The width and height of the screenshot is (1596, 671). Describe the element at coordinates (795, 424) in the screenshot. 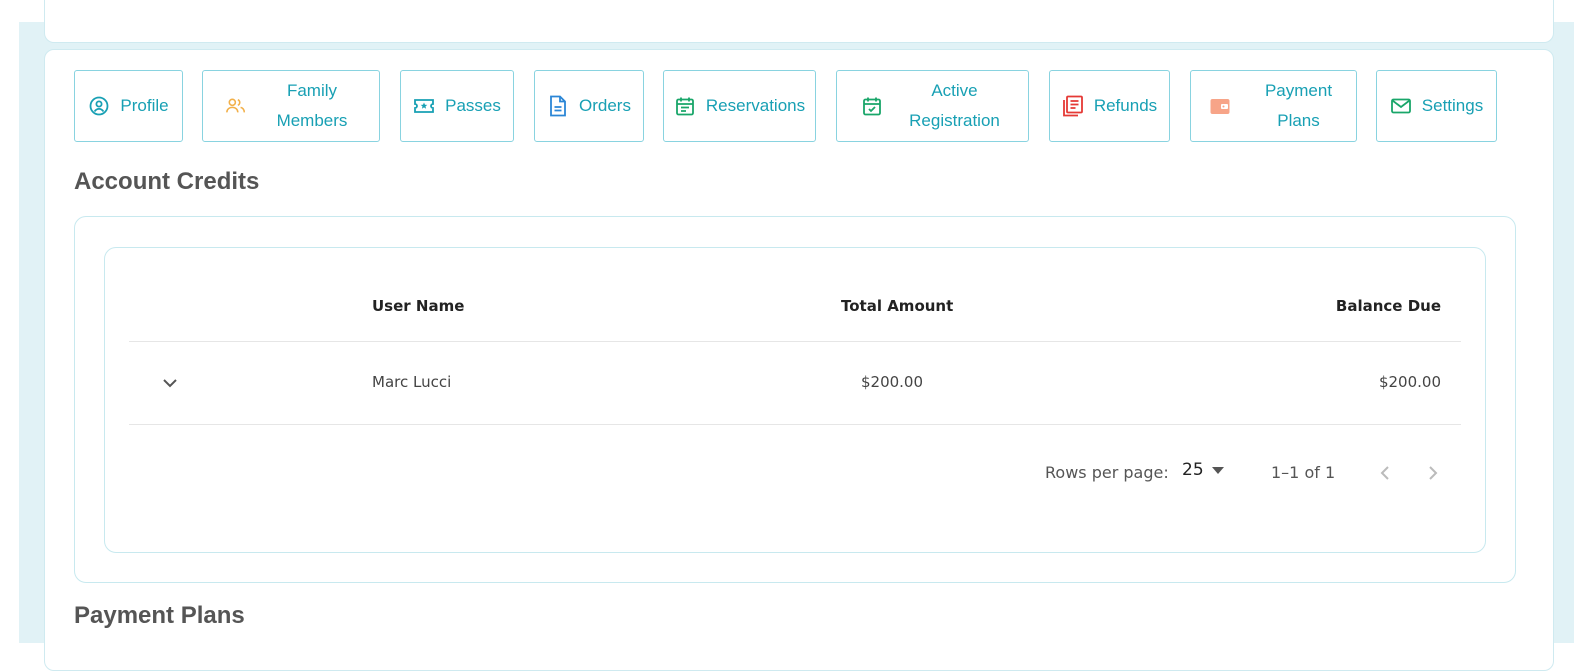

I see `row-divider` at that location.